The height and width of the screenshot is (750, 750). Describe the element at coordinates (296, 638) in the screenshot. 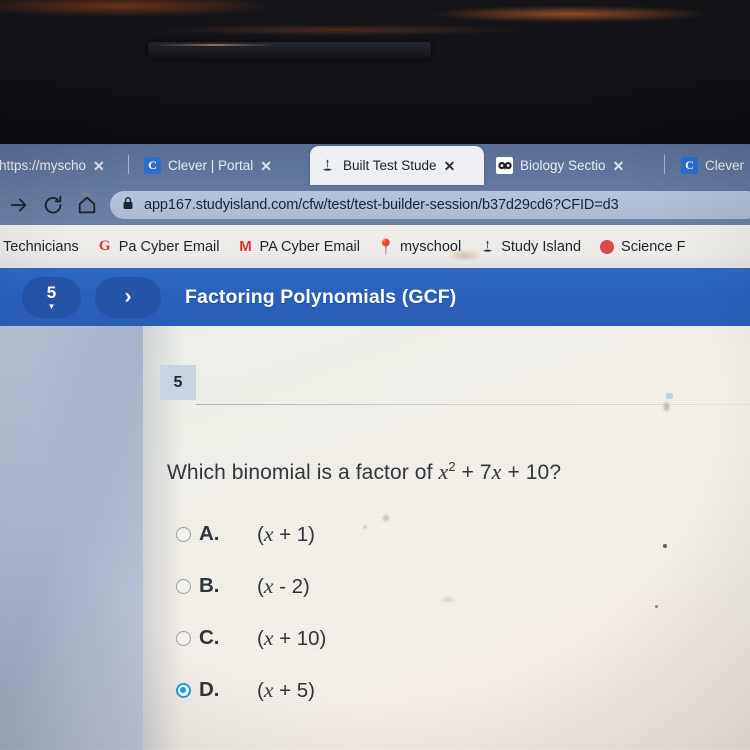

I see `option-expression: + 10` at that location.